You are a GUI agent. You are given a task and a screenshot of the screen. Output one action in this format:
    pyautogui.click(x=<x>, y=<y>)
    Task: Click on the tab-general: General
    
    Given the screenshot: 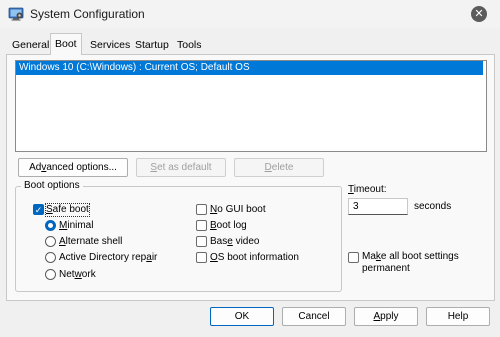 What is the action you would take?
    pyautogui.click(x=30, y=45)
    